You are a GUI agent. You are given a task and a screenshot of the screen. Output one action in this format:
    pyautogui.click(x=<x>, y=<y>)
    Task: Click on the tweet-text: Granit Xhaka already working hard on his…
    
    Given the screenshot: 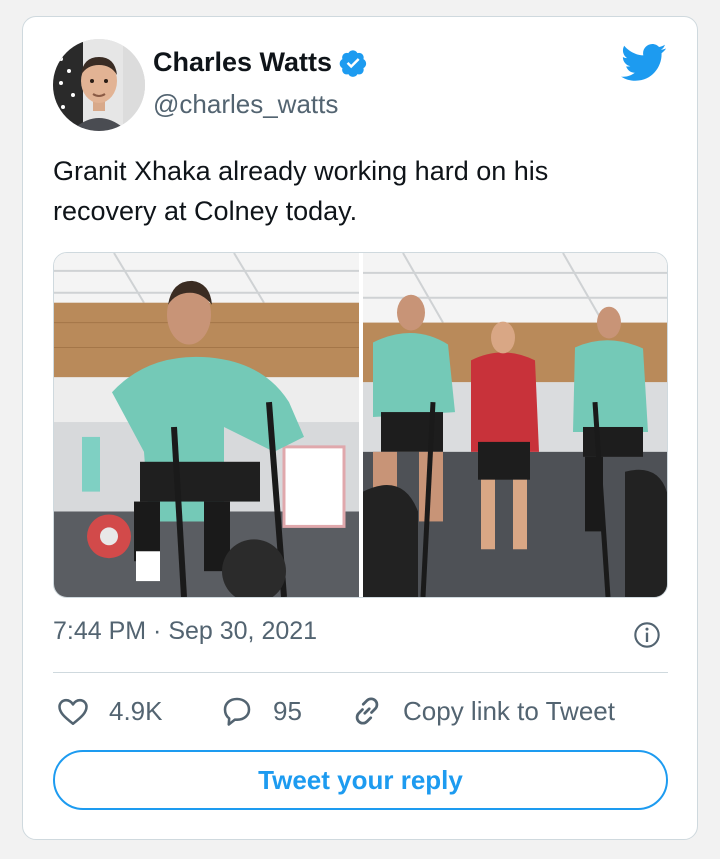 What is the action you would take?
    pyautogui.click(x=301, y=191)
    